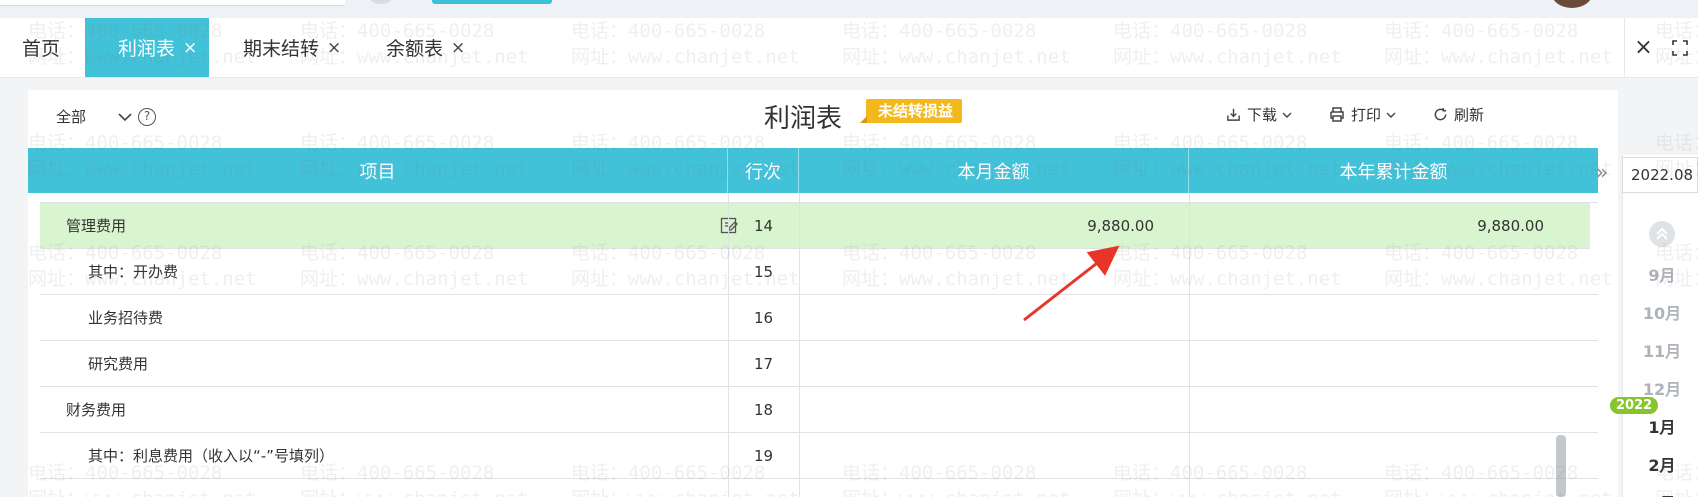 This screenshot has height=497, width=1698. What do you see at coordinates (994, 225) in the screenshot?
I see `row-month-amount: 9,880.00` at bounding box center [994, 225].